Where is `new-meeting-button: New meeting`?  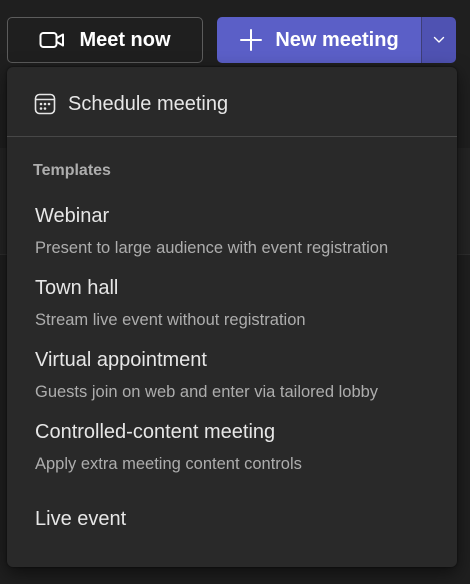
new-meeting-button: New meeting is located at coordinates (319, 40).